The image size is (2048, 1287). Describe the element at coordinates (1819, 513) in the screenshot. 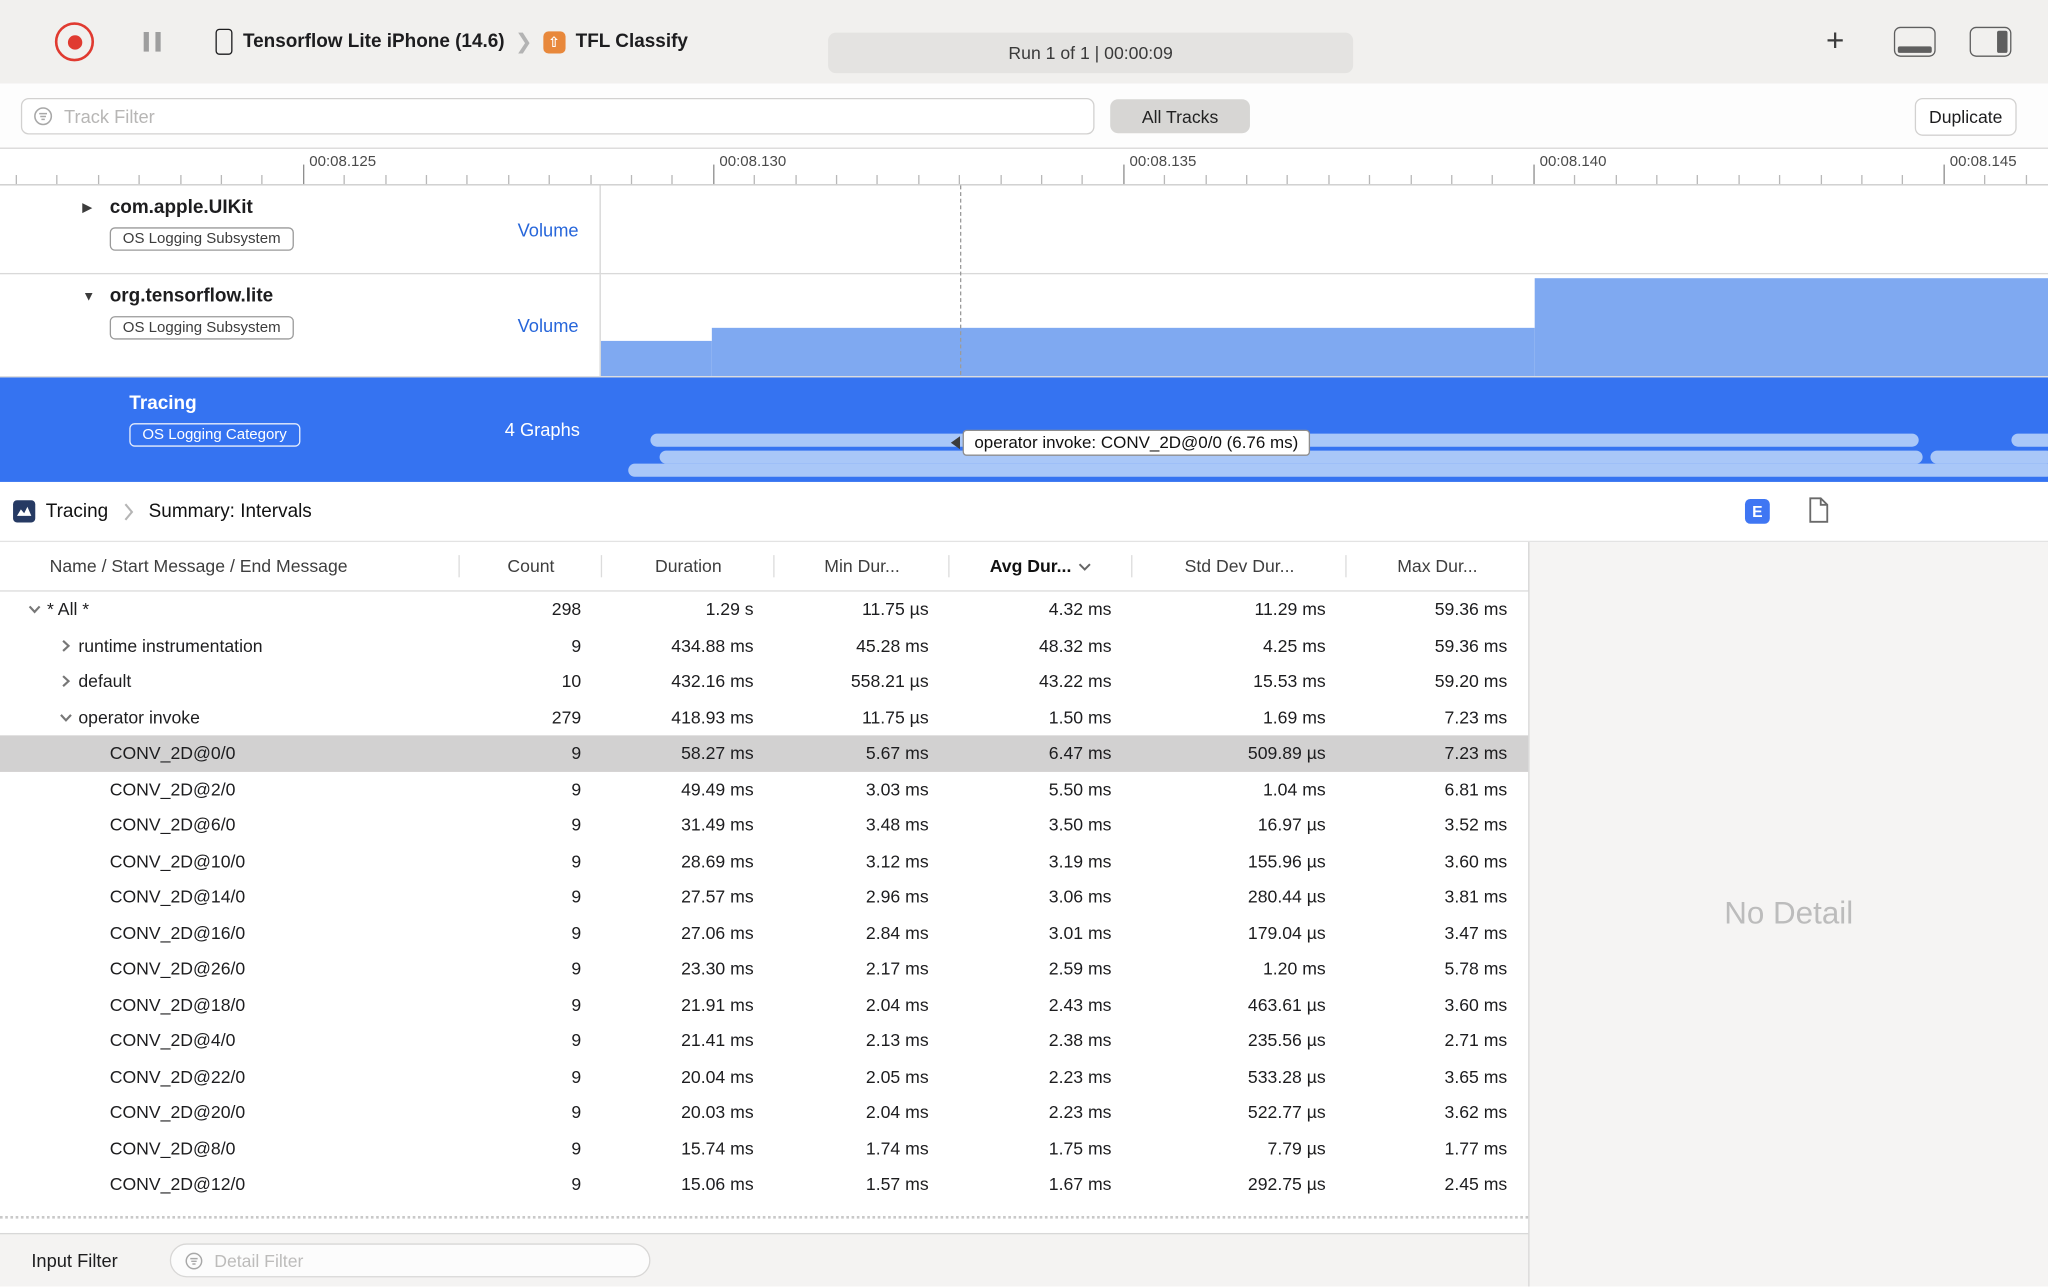

I see `document-icon` at that location.